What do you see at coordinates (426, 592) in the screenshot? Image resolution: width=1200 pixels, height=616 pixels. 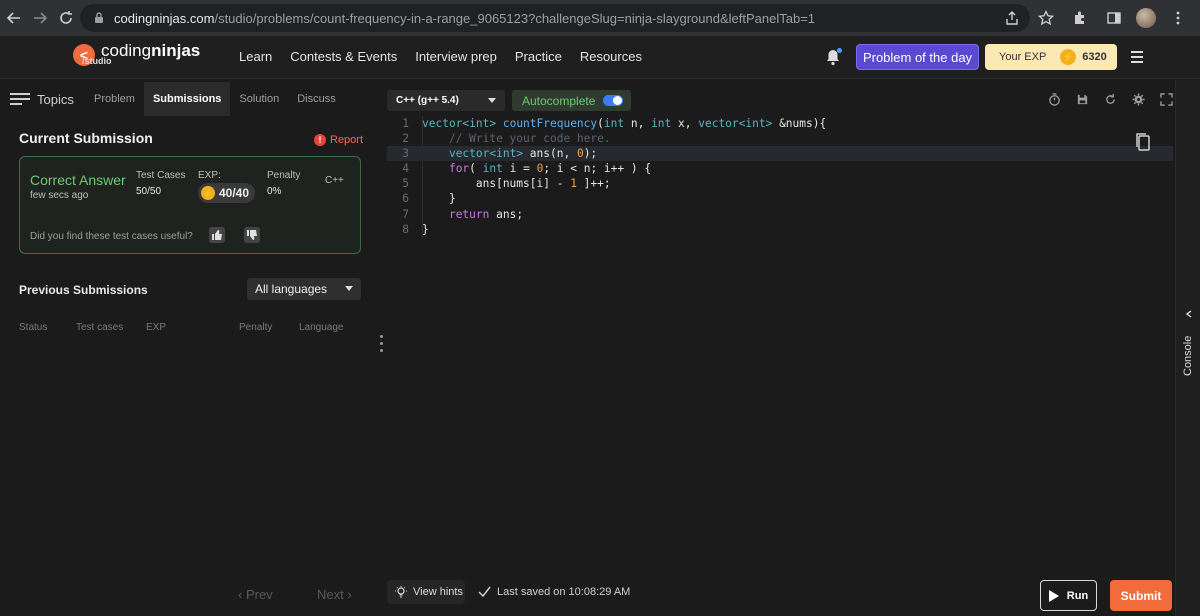 I see `view-hints-button: View hints` at bounding box center [426, 592].